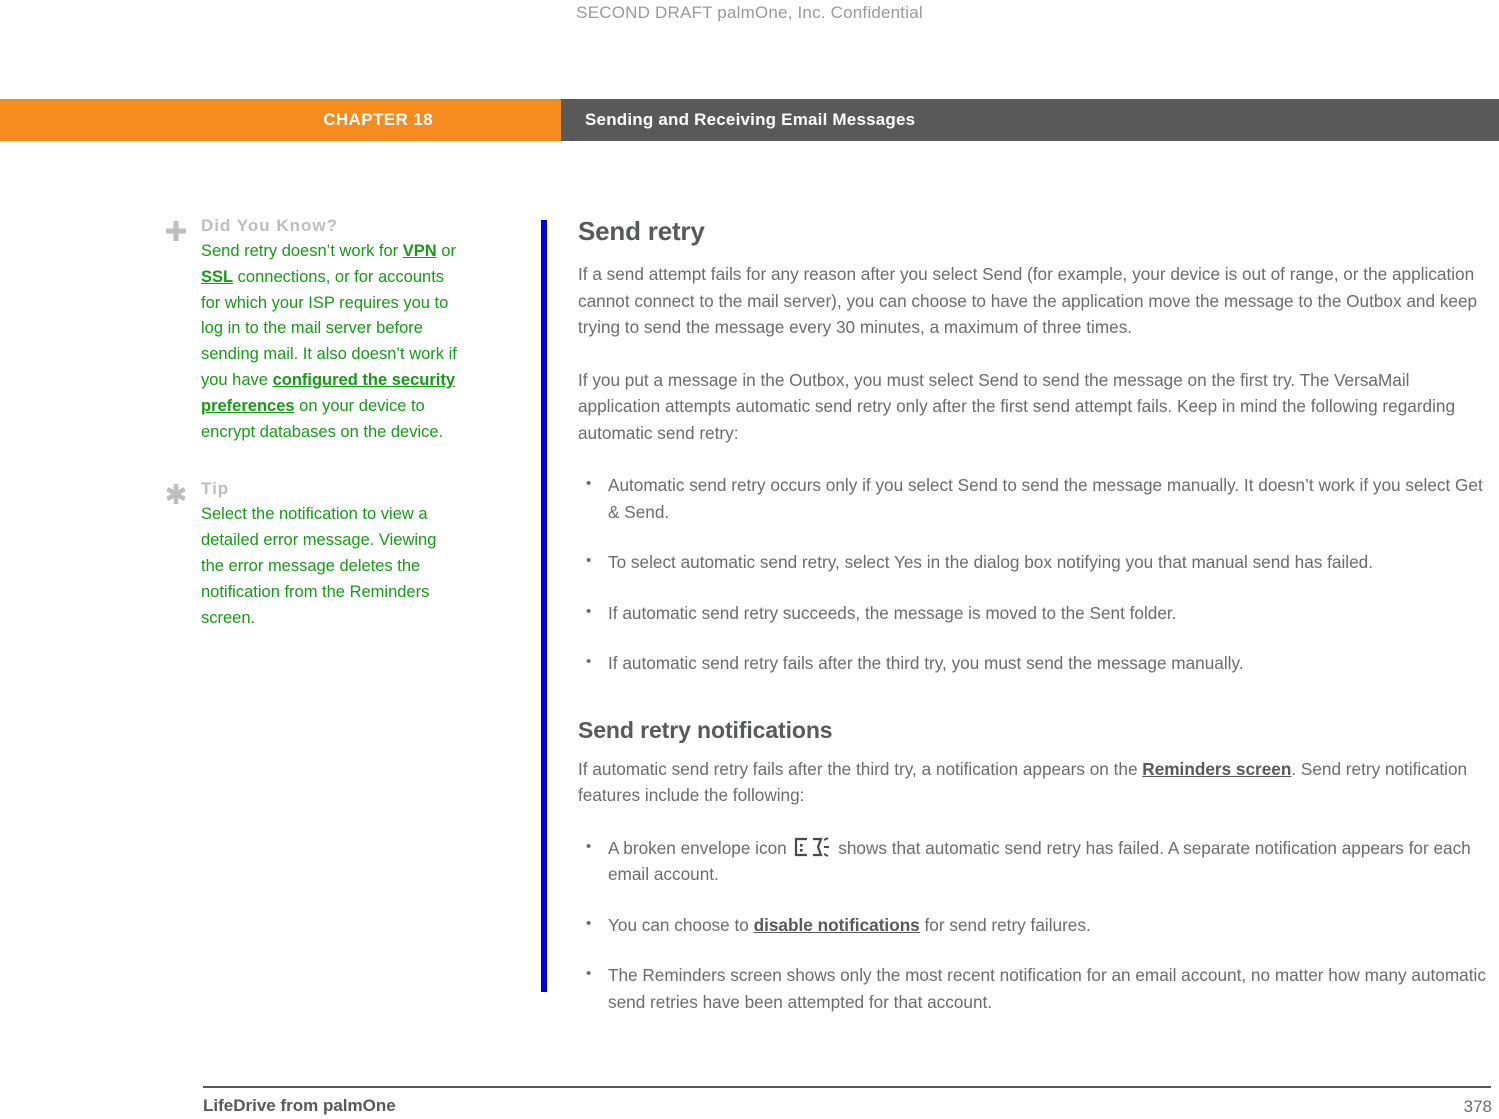 The width and height of the screenshot is (1499, 1119). I want to click on note-text-segment: Send retry doesn’t work for, so click(302, 251).